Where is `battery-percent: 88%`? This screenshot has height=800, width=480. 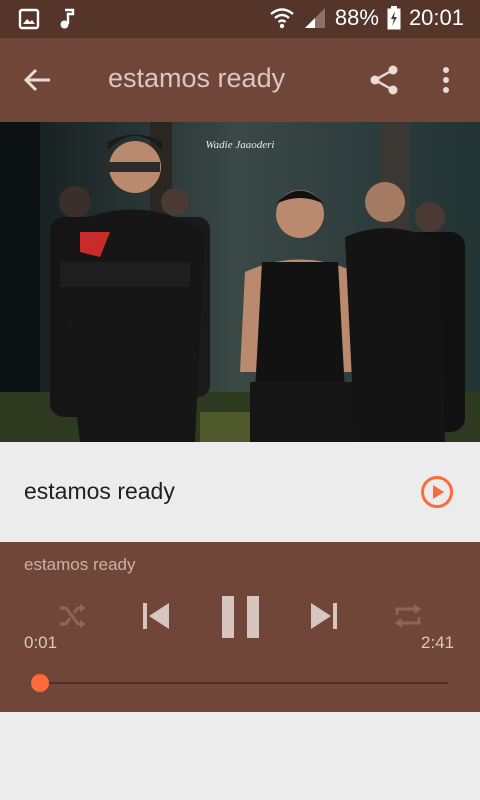
battery-percent: 88% is located at coordinates (356, 17).